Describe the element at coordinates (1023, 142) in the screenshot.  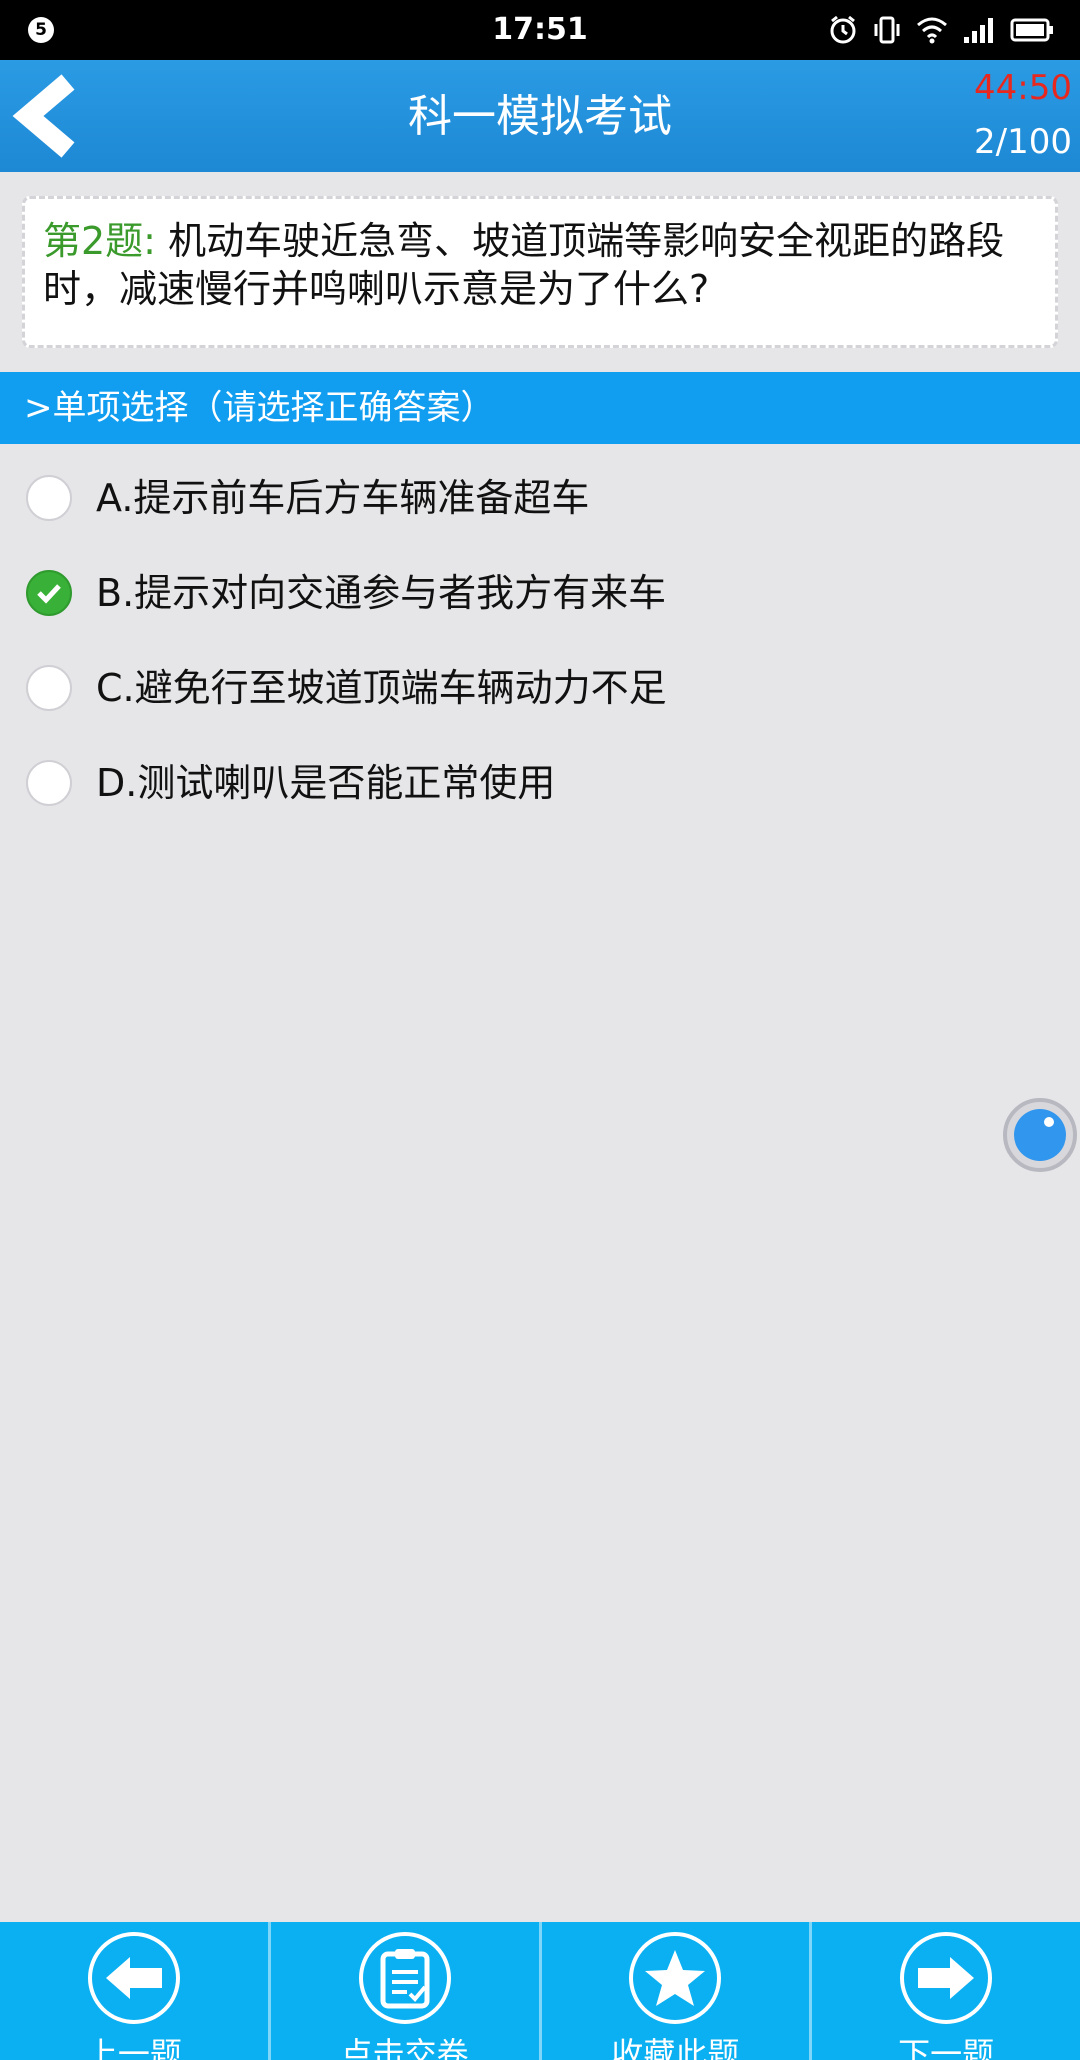
I see `question-progress: 2/100` at that location.